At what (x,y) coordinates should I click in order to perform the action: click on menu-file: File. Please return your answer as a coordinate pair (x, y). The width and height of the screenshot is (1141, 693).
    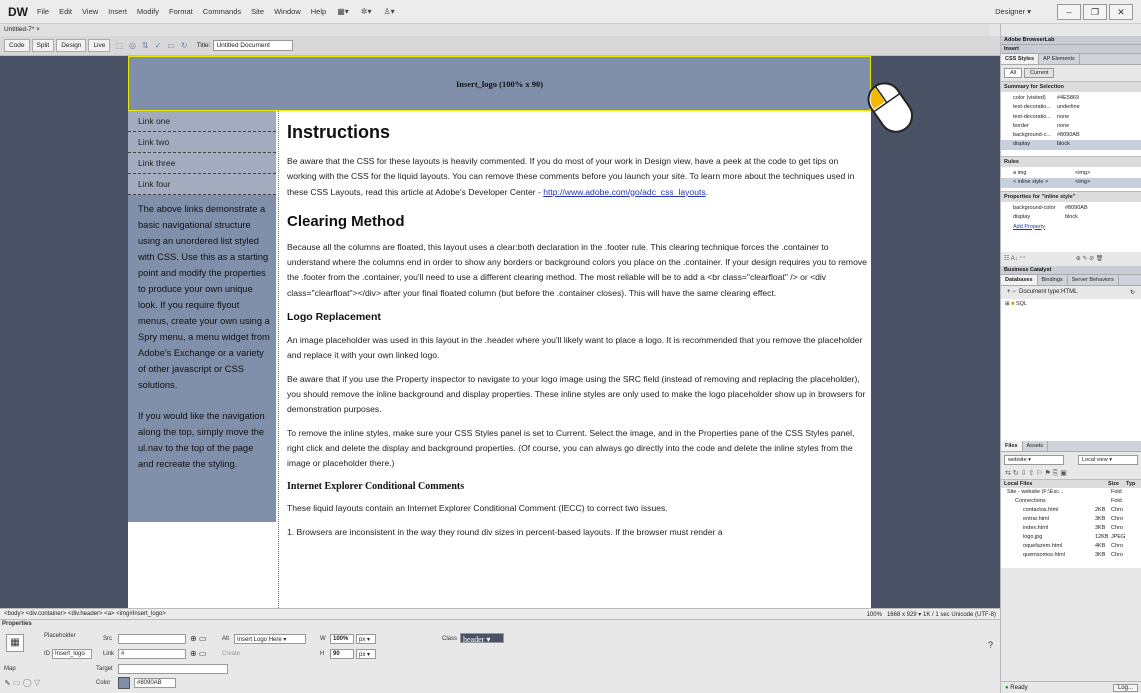
    Looking at the image, I should click on (43, 11).